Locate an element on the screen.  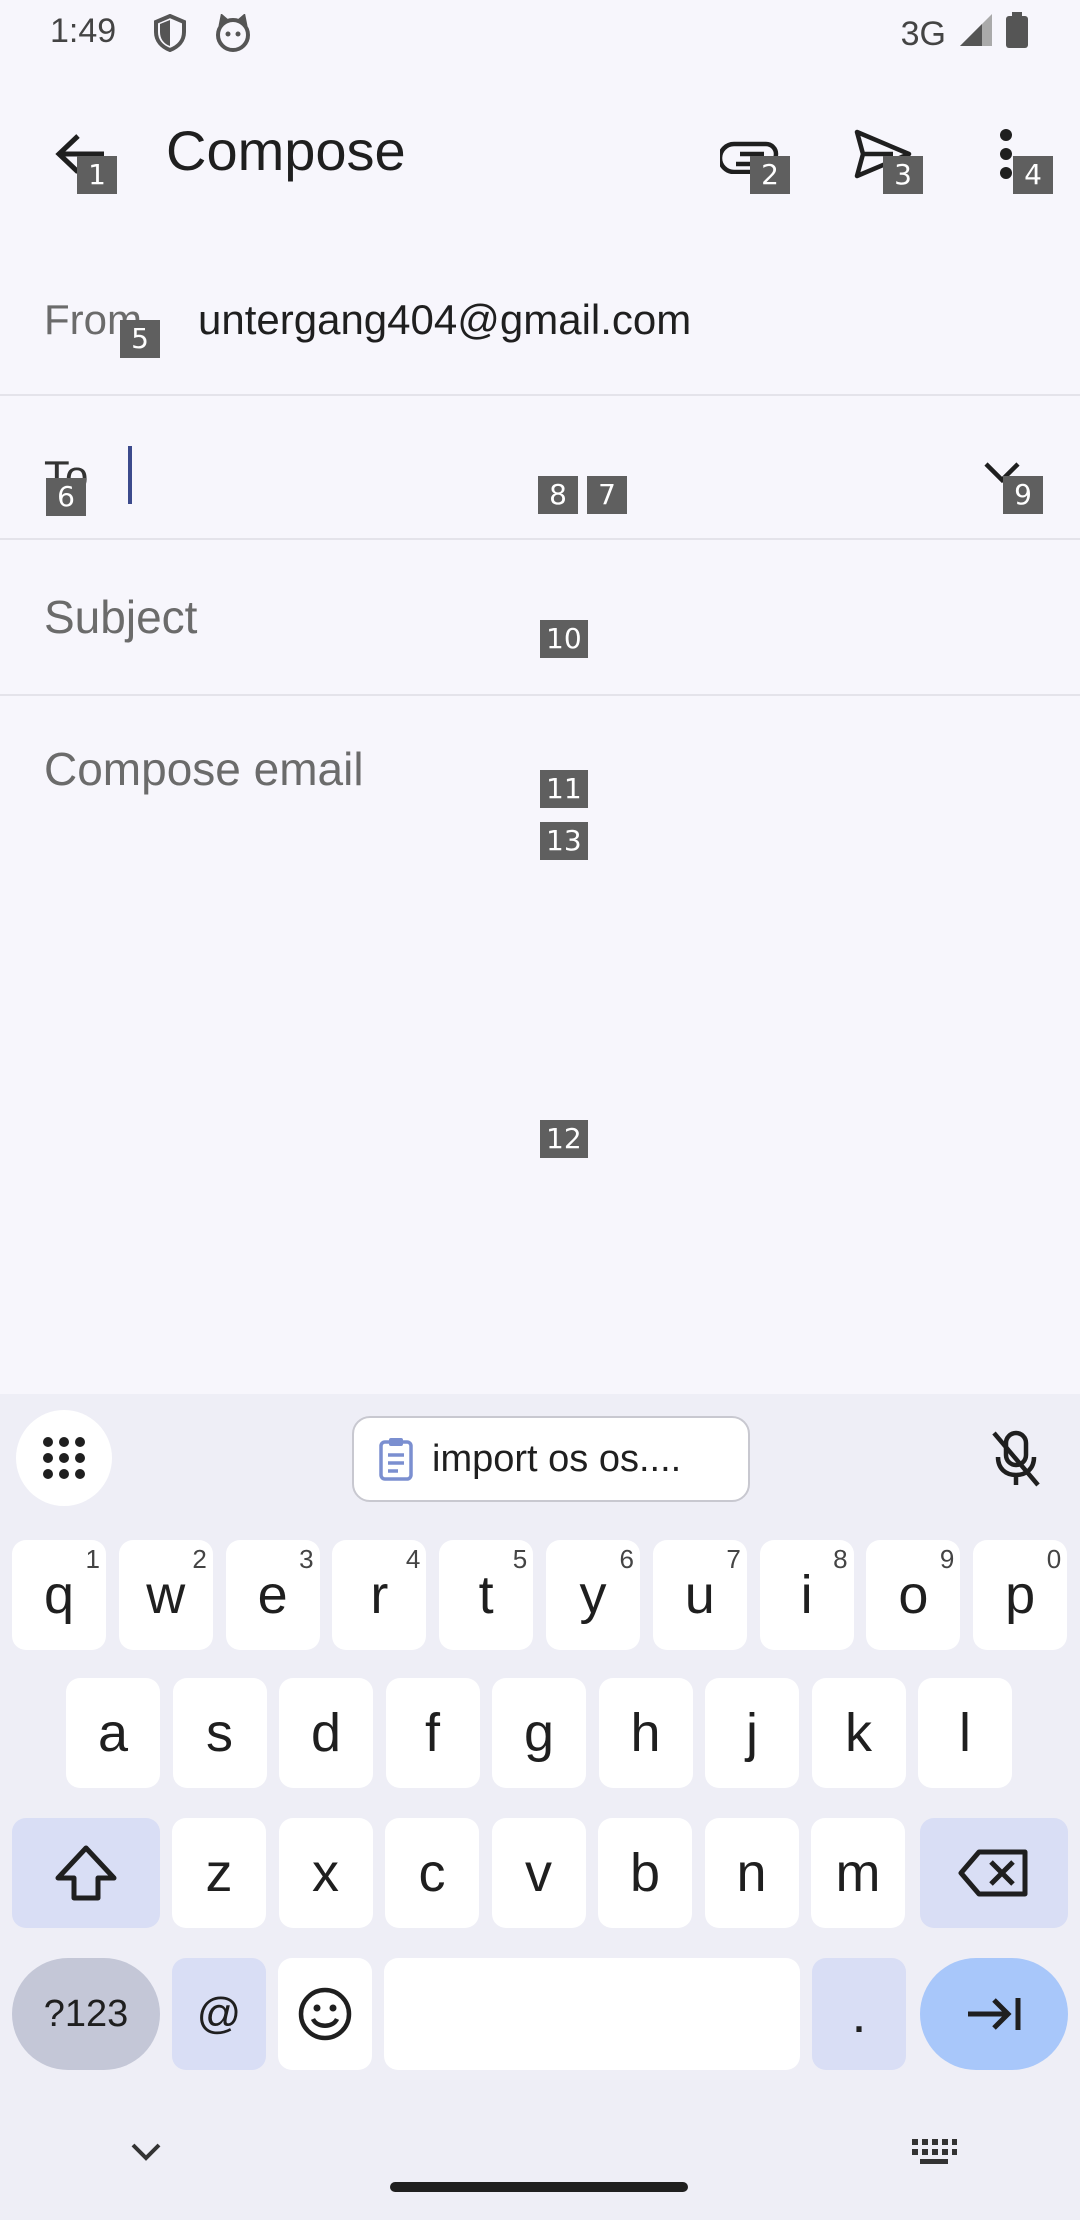
voice-input-button is located at coordinates (1016, 1459).